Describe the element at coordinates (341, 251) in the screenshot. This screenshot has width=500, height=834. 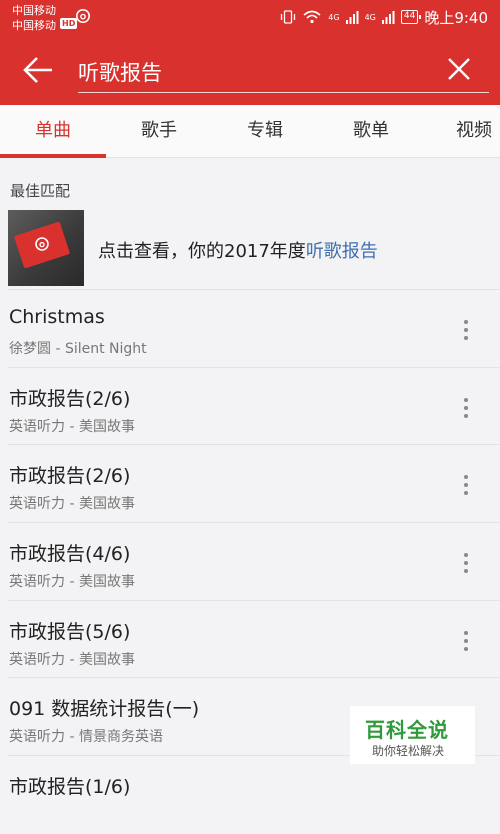
I see `best-match-highlight: 听歌报告` at that location.